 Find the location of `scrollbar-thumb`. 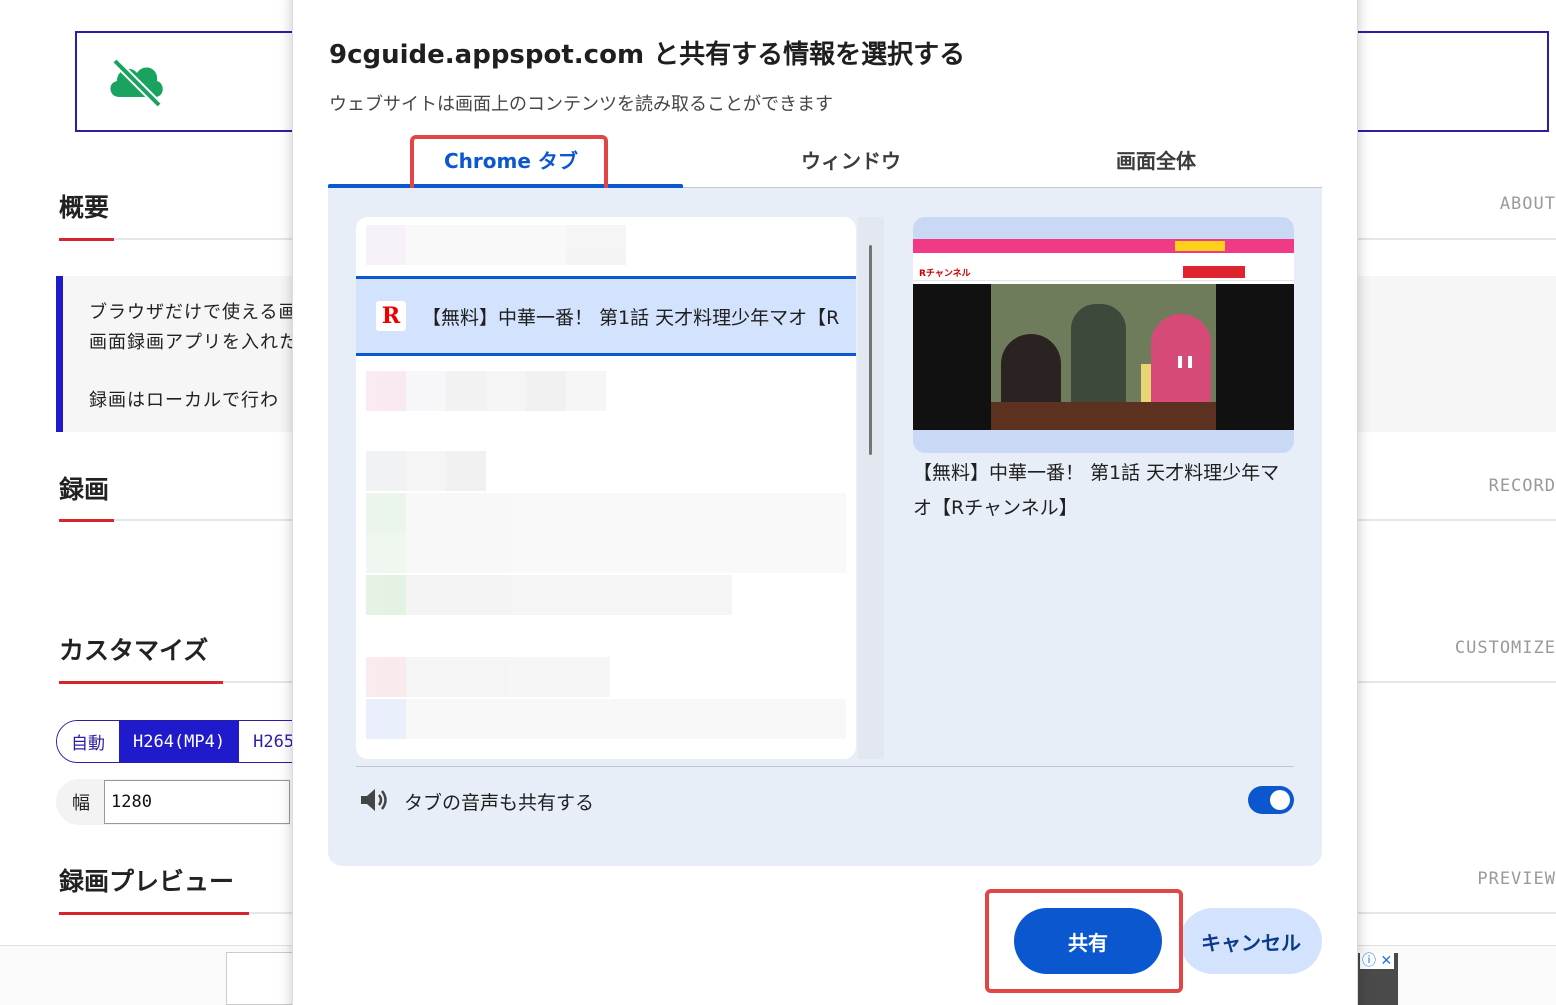

scrollbar-thumb is located at coordinates (870, 350).